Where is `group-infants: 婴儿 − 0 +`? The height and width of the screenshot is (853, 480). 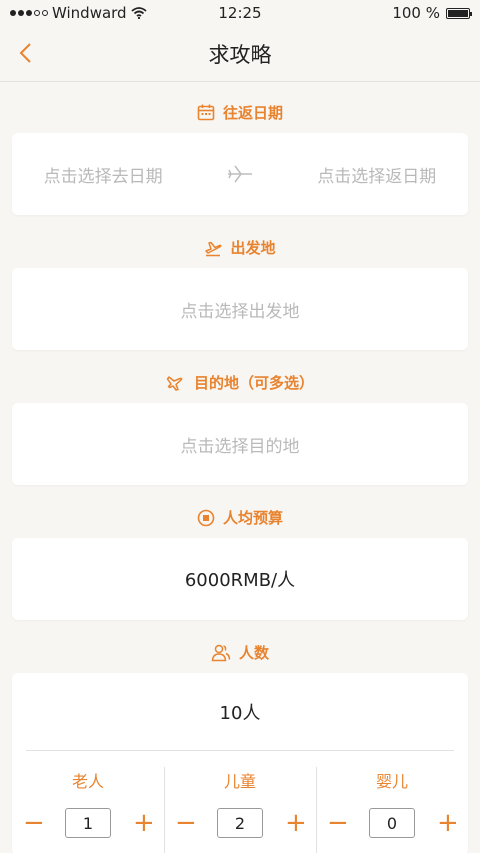 group-infants: 婴儿 − 0 + is located at coordinates (392, 802).